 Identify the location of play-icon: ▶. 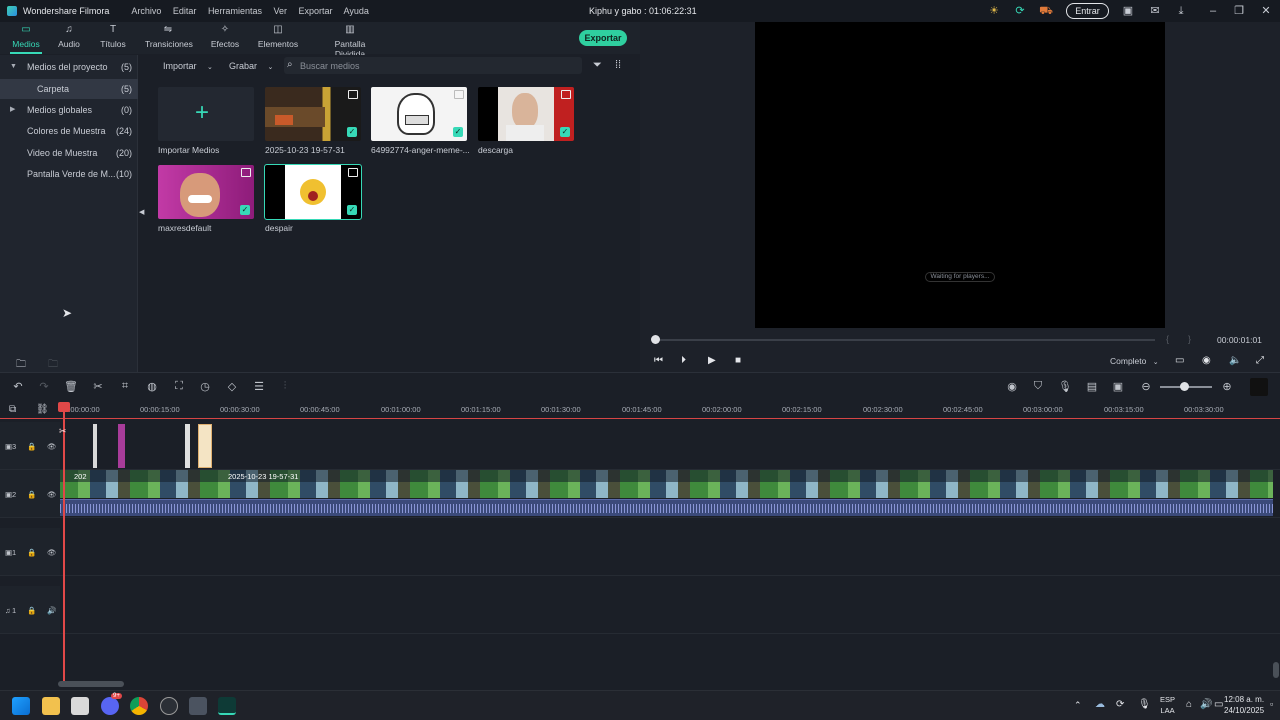
(712, 360).